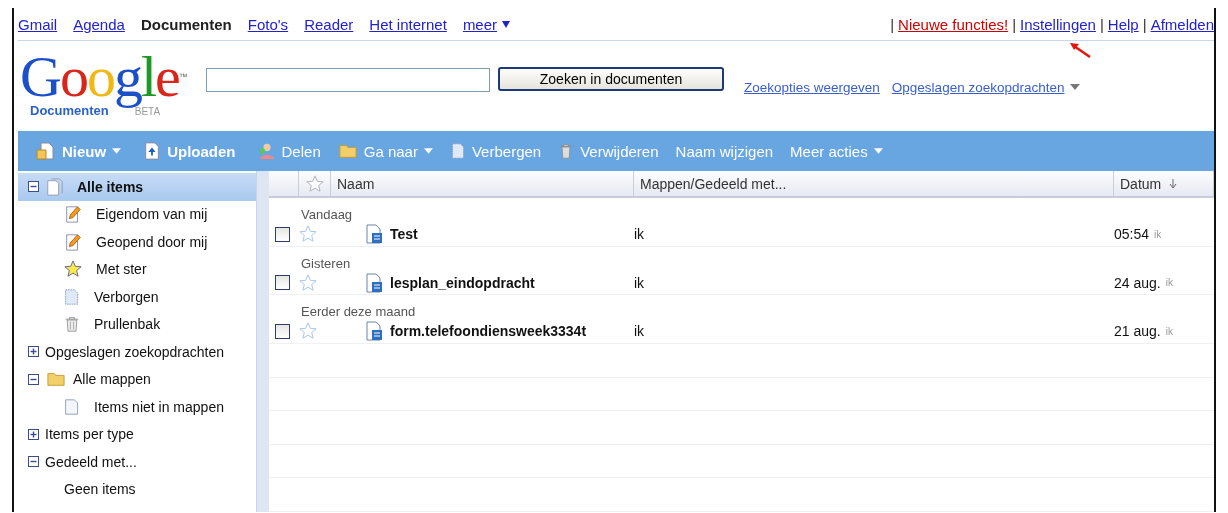 The height and width of the screenshot is (513, 1228). I want to click on header-link: Instellingen, so click(1058, 24).